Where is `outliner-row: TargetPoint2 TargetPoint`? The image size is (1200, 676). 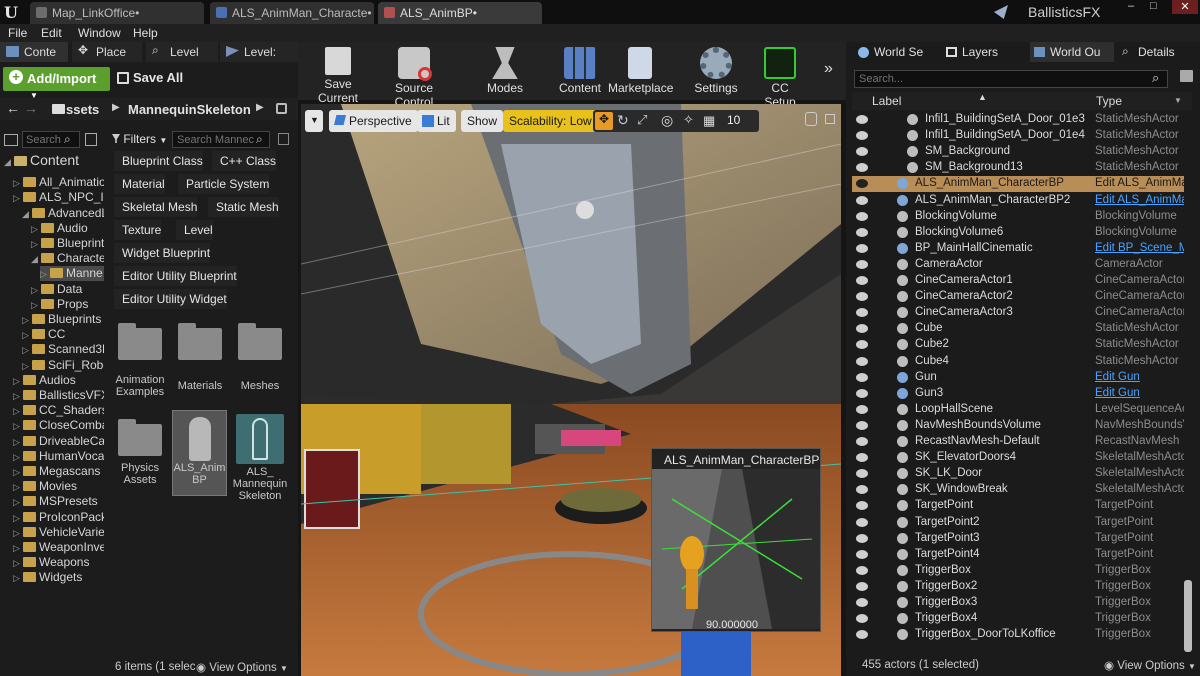
outliner-row: TargetPoint2 TargetPoint is located at coordinates (1018, 523).